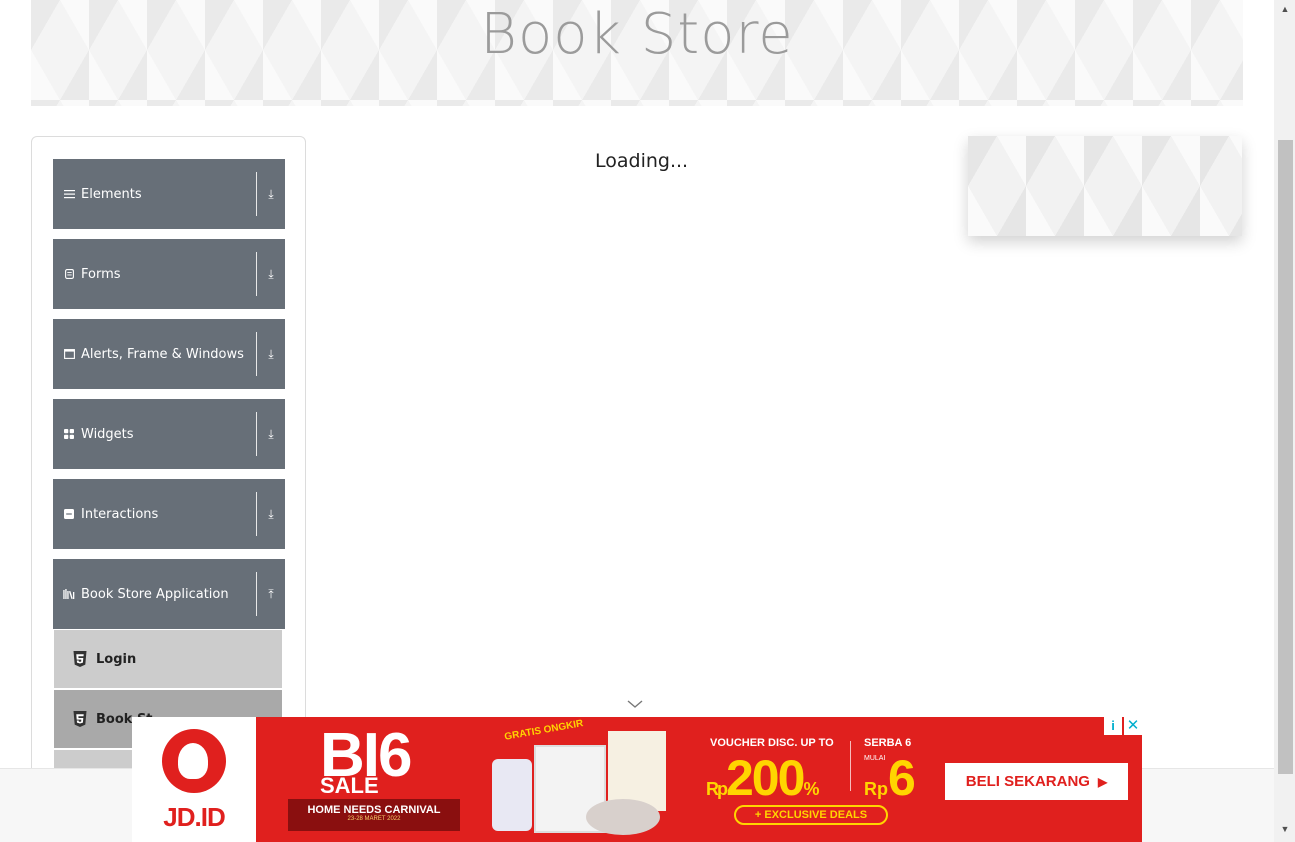 The width and height of the screenshot is (1295, 842). Describe the element at coordinates (168, 659) in the screenshot. I see `sidebar-item-login: Login` at that location.